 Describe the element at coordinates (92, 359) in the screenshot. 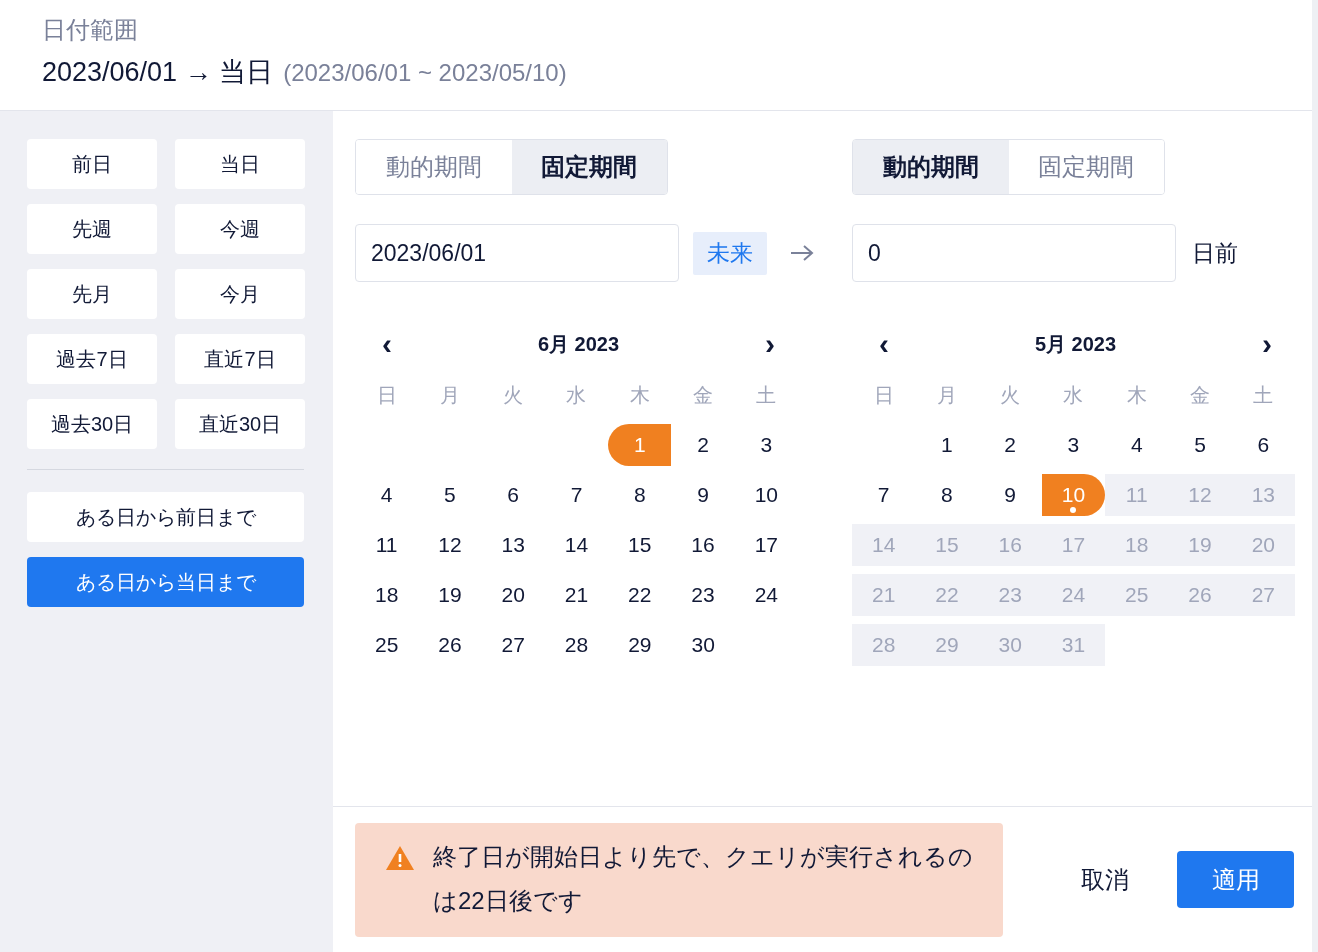

I see `preset-button: 過去7日` at that location.